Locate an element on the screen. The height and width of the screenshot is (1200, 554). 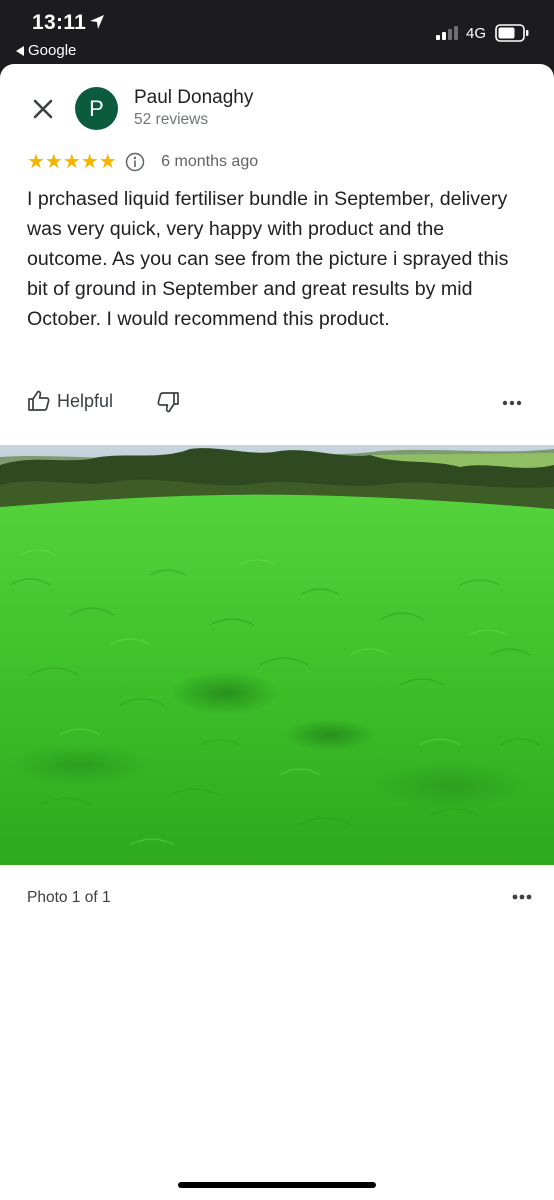
home-indicator is located at coordinates (277, 1185).